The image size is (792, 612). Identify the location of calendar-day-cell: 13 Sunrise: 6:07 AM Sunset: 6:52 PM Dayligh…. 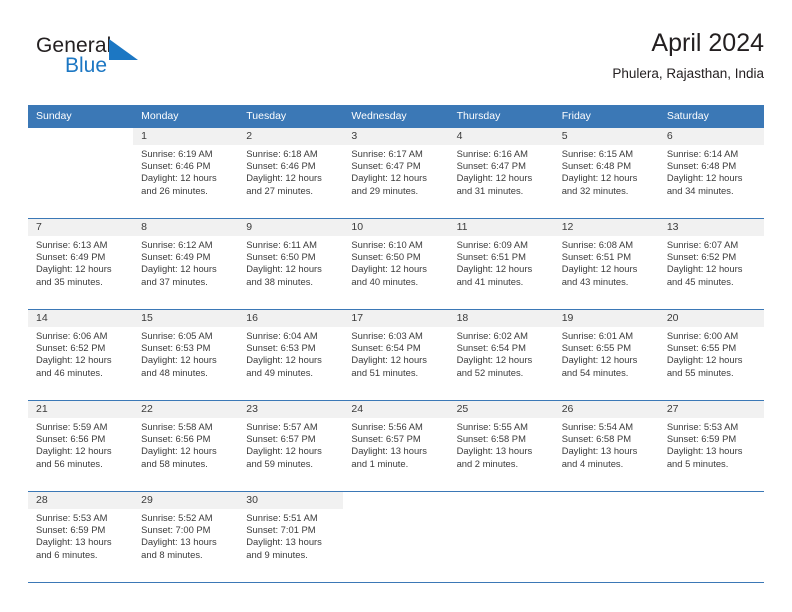
(711, 264).